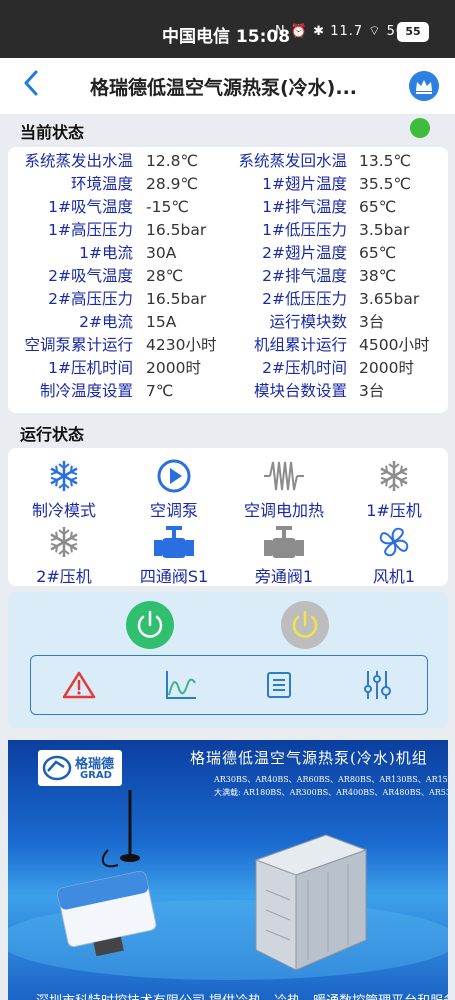 This screenshot has width=455, height=1000. I want to click on param-label: 1#电流, so click(106, 253).